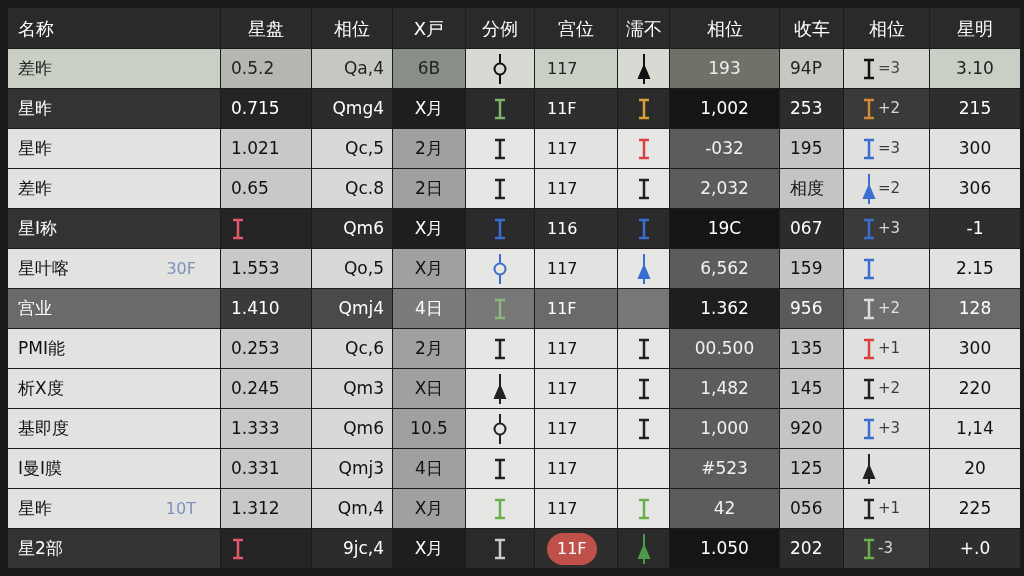  I want to click on table-cell: +.0, so click(975, 548).